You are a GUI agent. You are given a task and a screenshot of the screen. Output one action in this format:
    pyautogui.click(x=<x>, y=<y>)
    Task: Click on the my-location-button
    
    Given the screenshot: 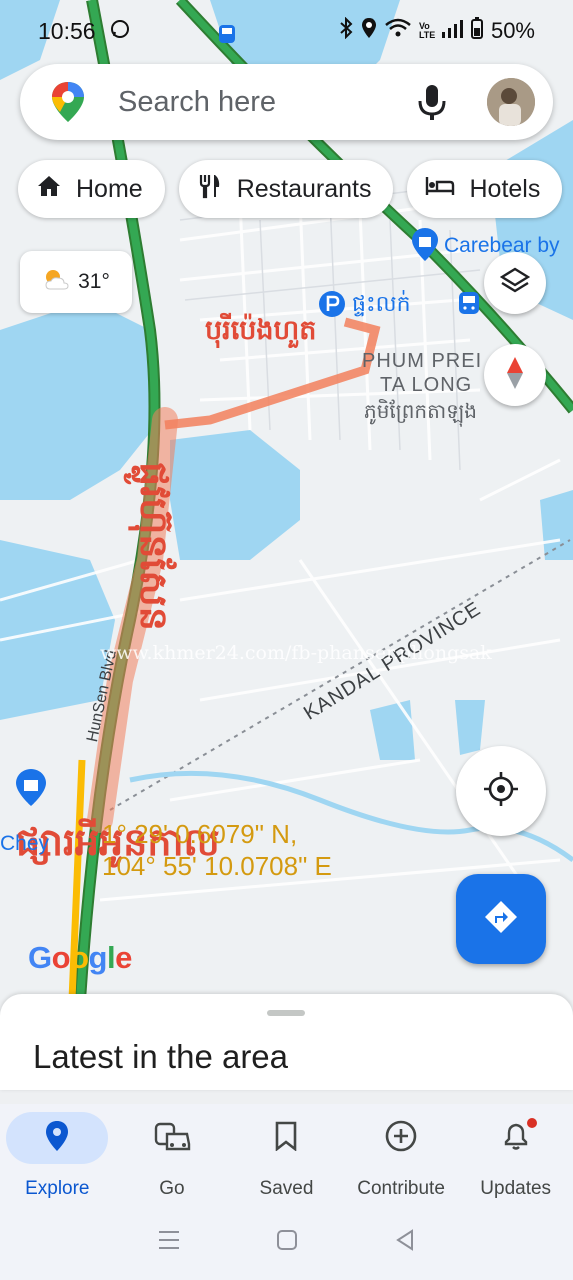 What is the action you would take?
    pyautogui.click(x=501, y=791)
    